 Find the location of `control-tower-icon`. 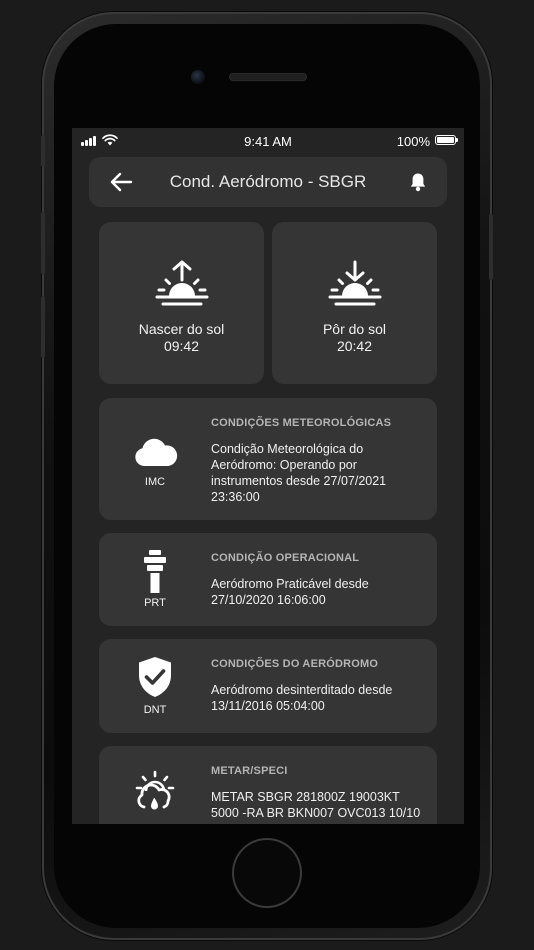

control-tower-icon is located at coordinates (155, 571).